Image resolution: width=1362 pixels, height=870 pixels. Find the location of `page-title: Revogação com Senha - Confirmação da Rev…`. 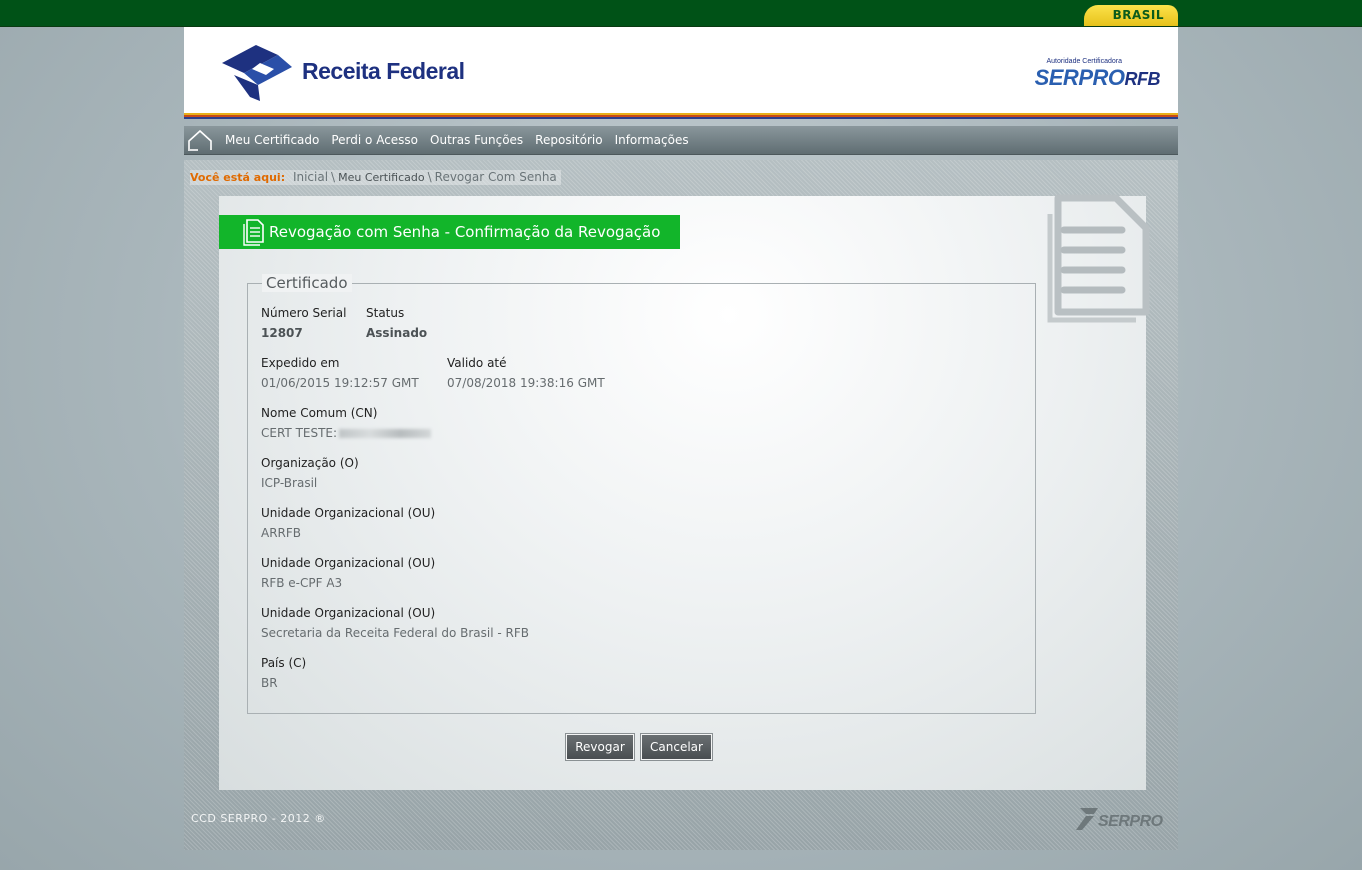

page-title: Revogação com Senha - Confirmação da Rev… is located at coordinates (465, 232).